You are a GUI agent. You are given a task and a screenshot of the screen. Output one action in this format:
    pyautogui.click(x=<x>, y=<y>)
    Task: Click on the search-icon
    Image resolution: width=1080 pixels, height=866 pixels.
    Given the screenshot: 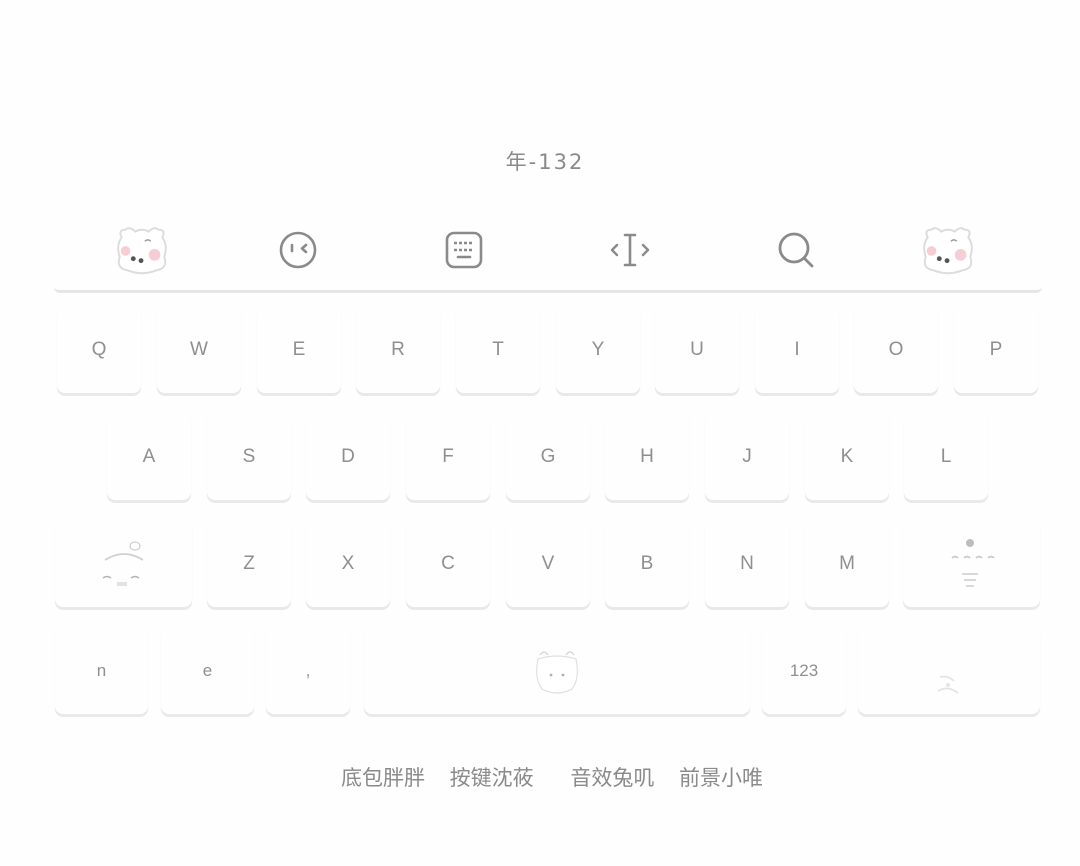 What is the action you would take?
    pyautogui.click(x=796, y=250)
    